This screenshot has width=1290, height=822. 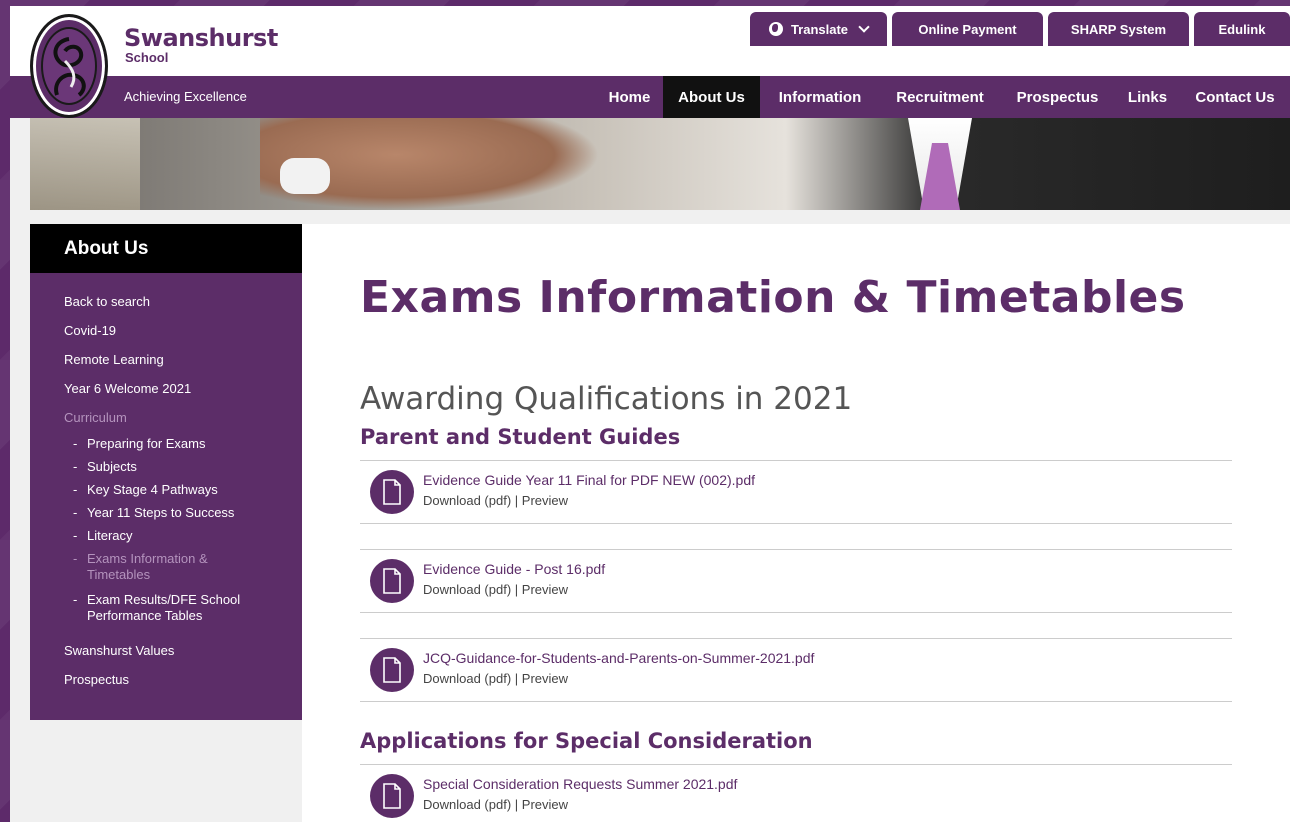 I want to click on translate-label: Translate, so click(x=819, y=29).